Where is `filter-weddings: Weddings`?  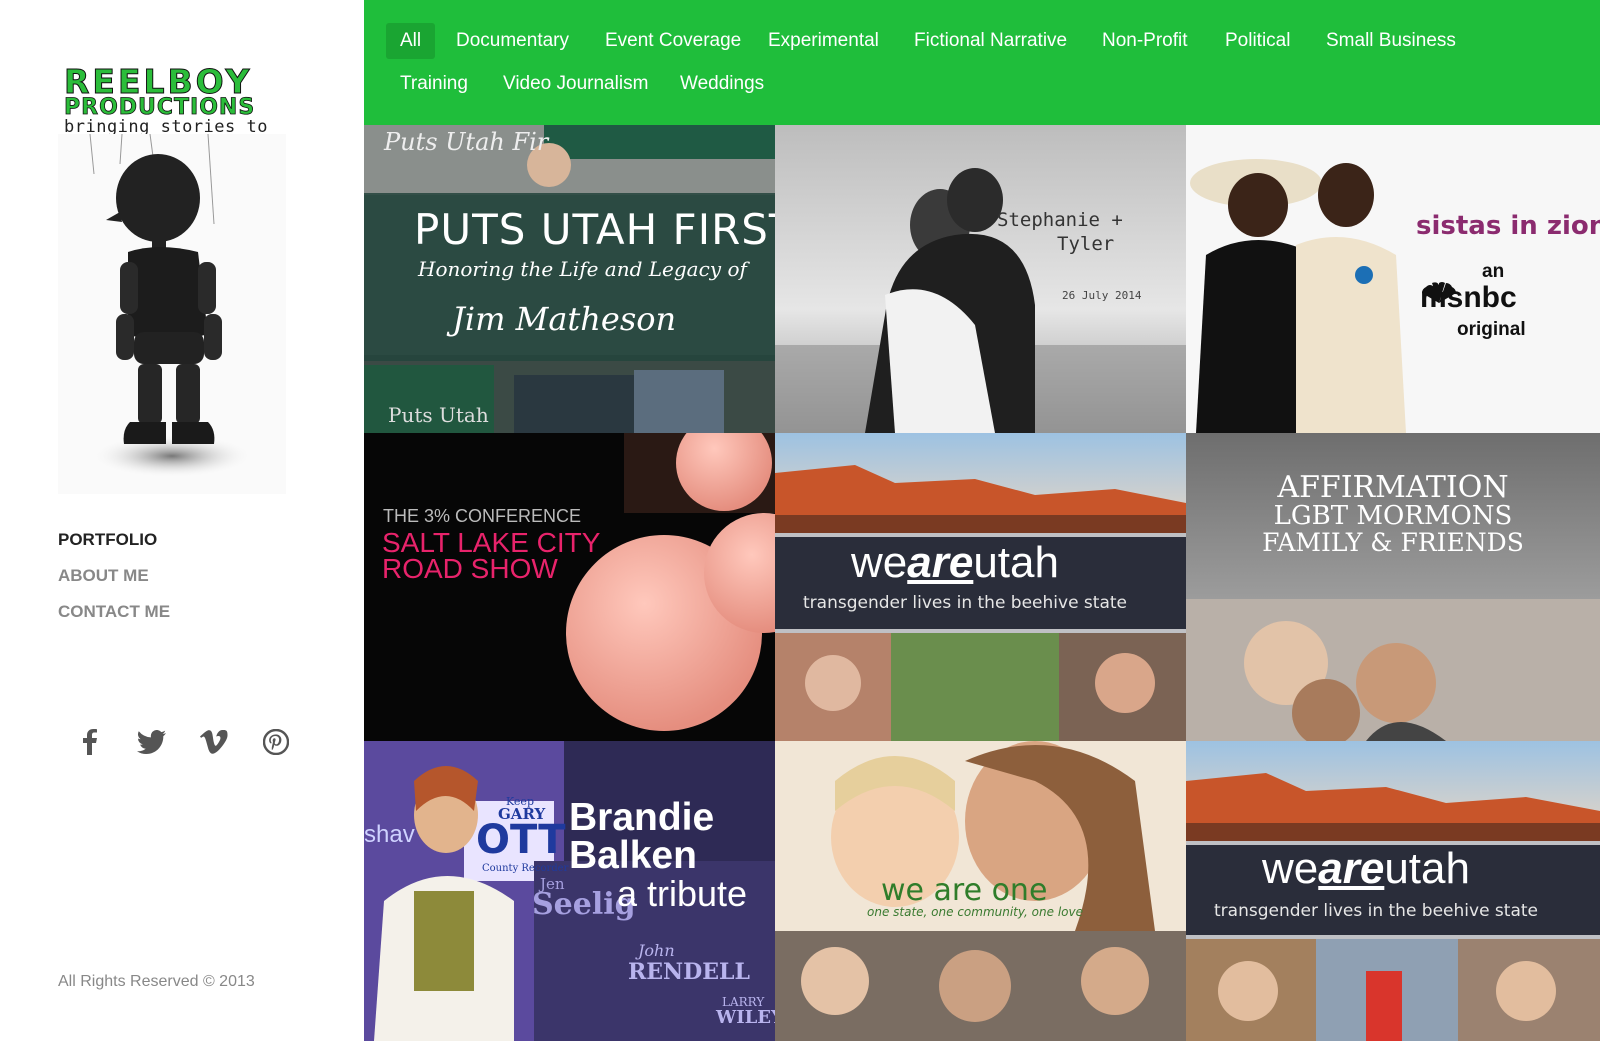 filter-weddings: Weddings is located at coordinates (722, 84).